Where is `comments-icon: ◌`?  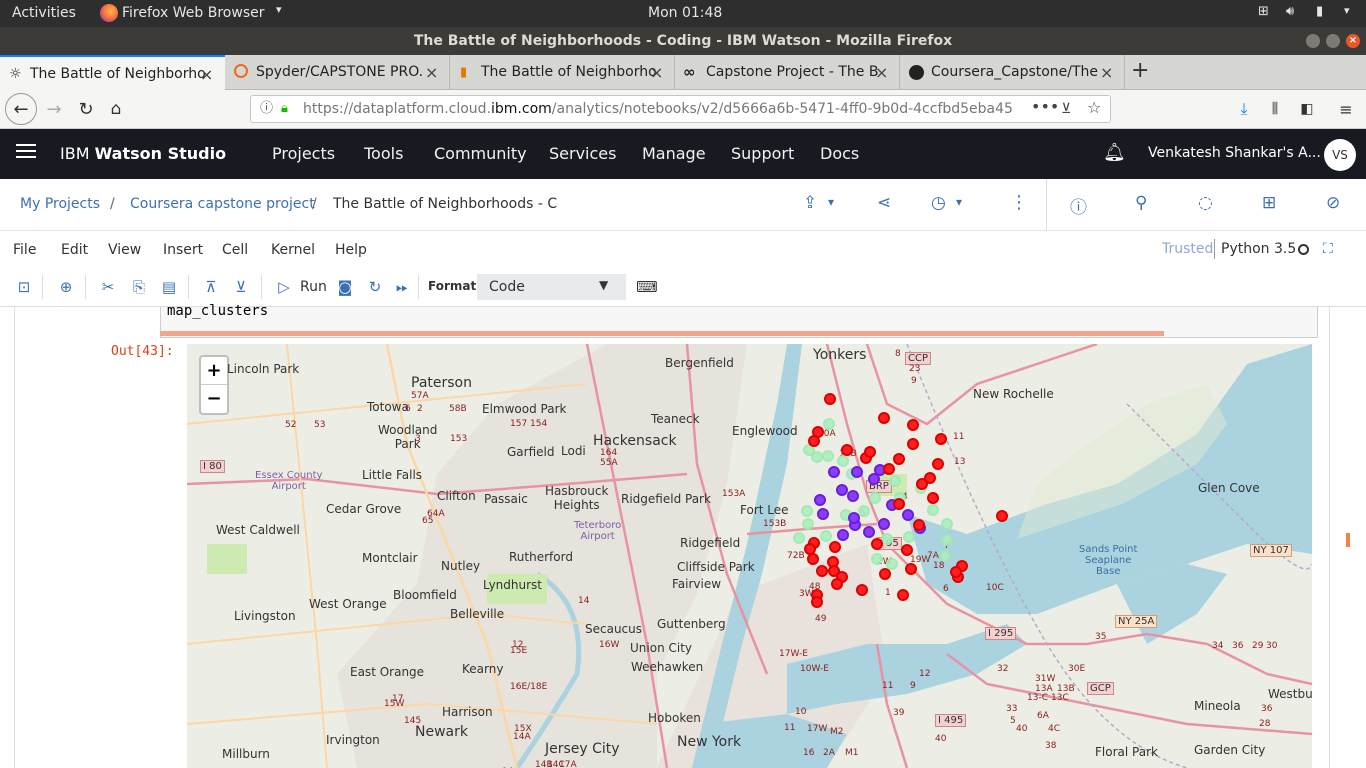
comments-icon: ◌ is located at coordinates (1205, 203).